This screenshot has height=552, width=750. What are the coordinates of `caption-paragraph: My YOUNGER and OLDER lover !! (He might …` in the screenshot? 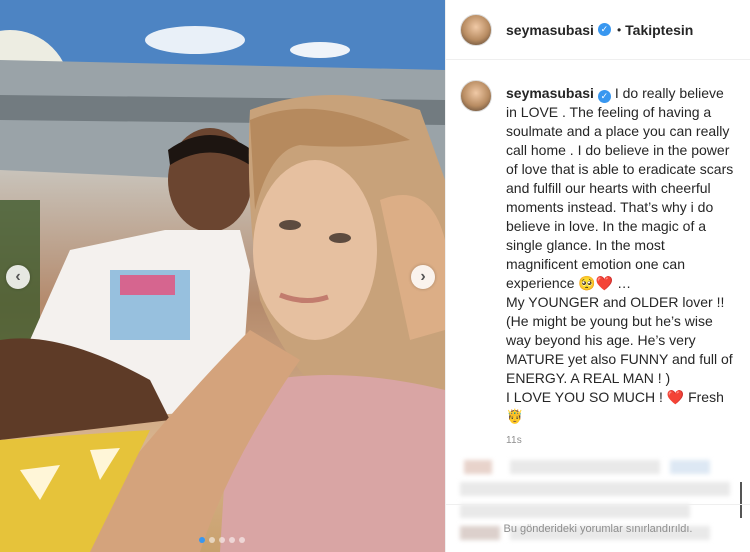 It's located at (621, 340).